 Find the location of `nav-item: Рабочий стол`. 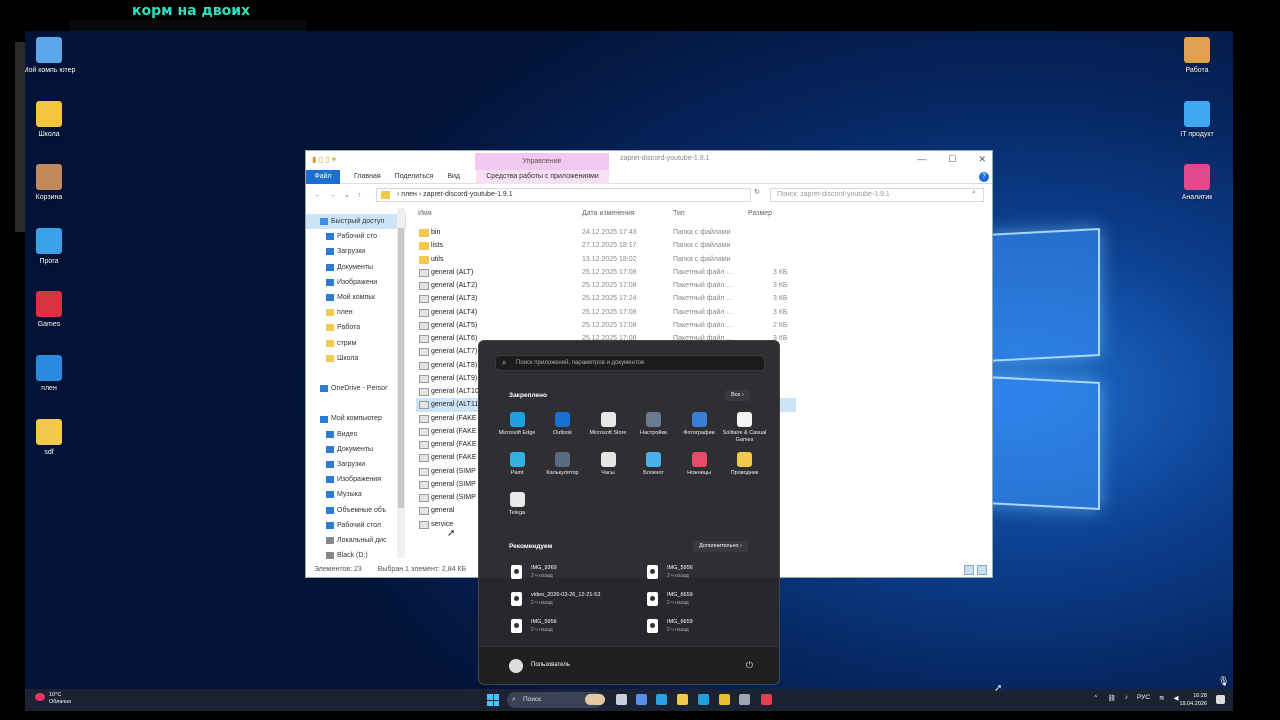

nav-item: Рабочий стол is located at coordinates (356, 525).